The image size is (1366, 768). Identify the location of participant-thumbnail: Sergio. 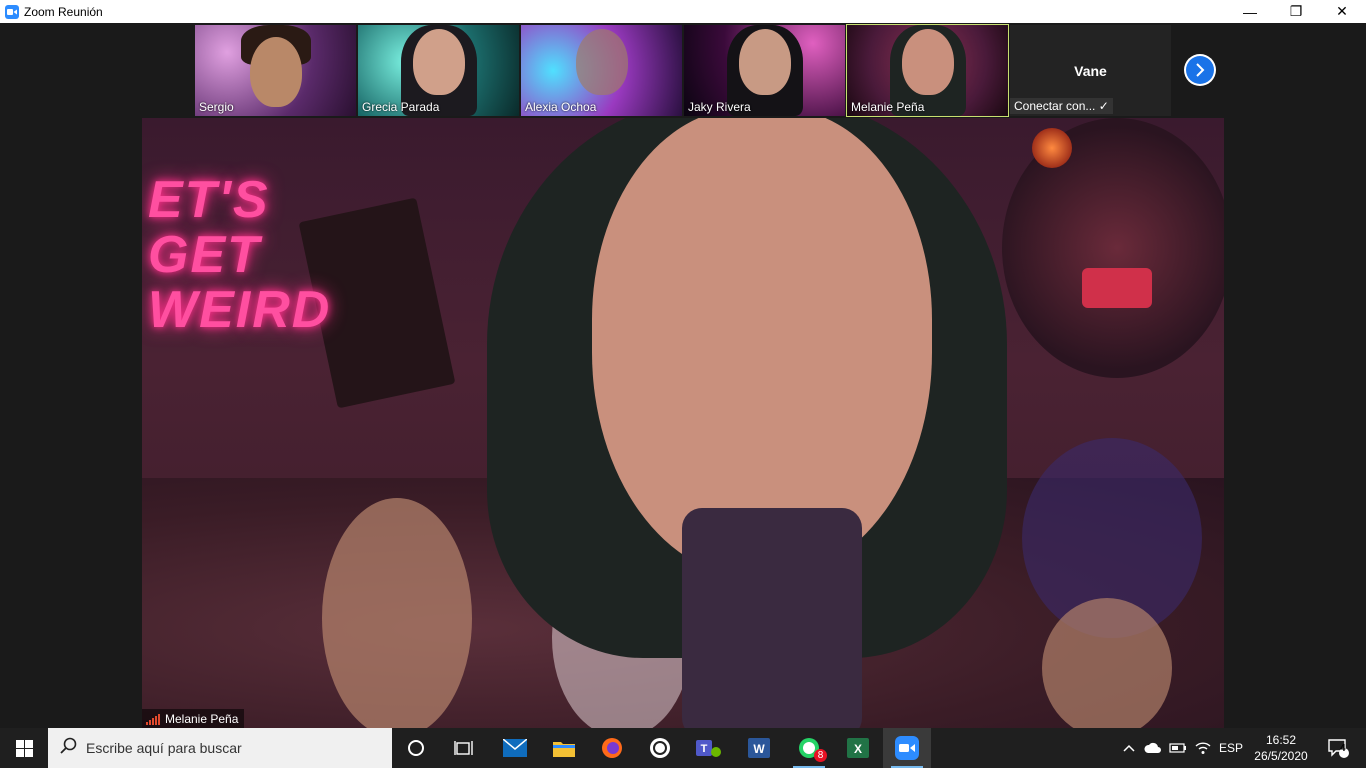
(275, 70).